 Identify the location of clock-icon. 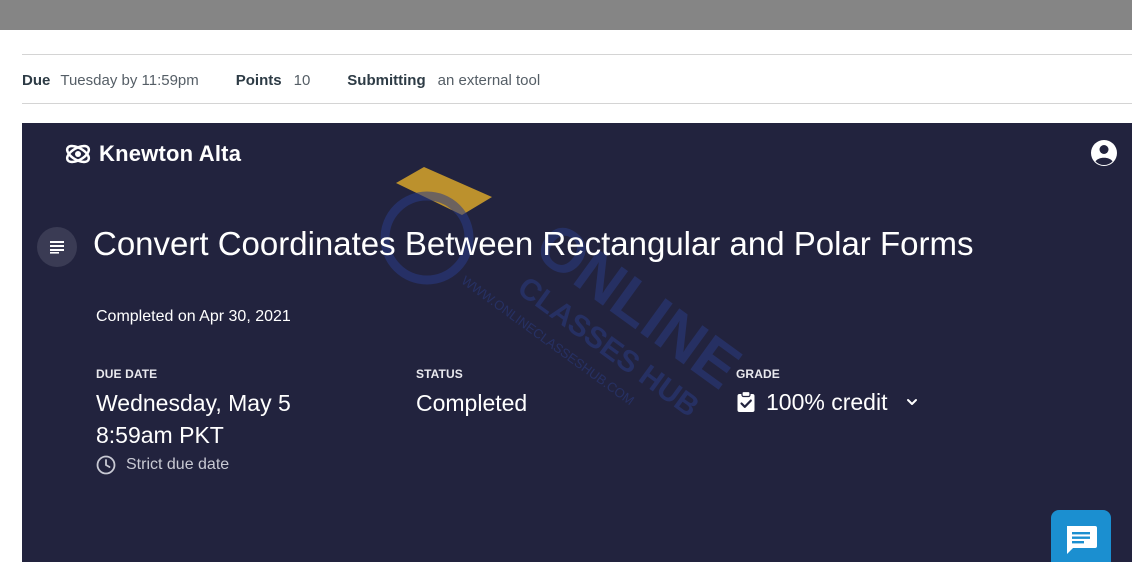
(106, 465).